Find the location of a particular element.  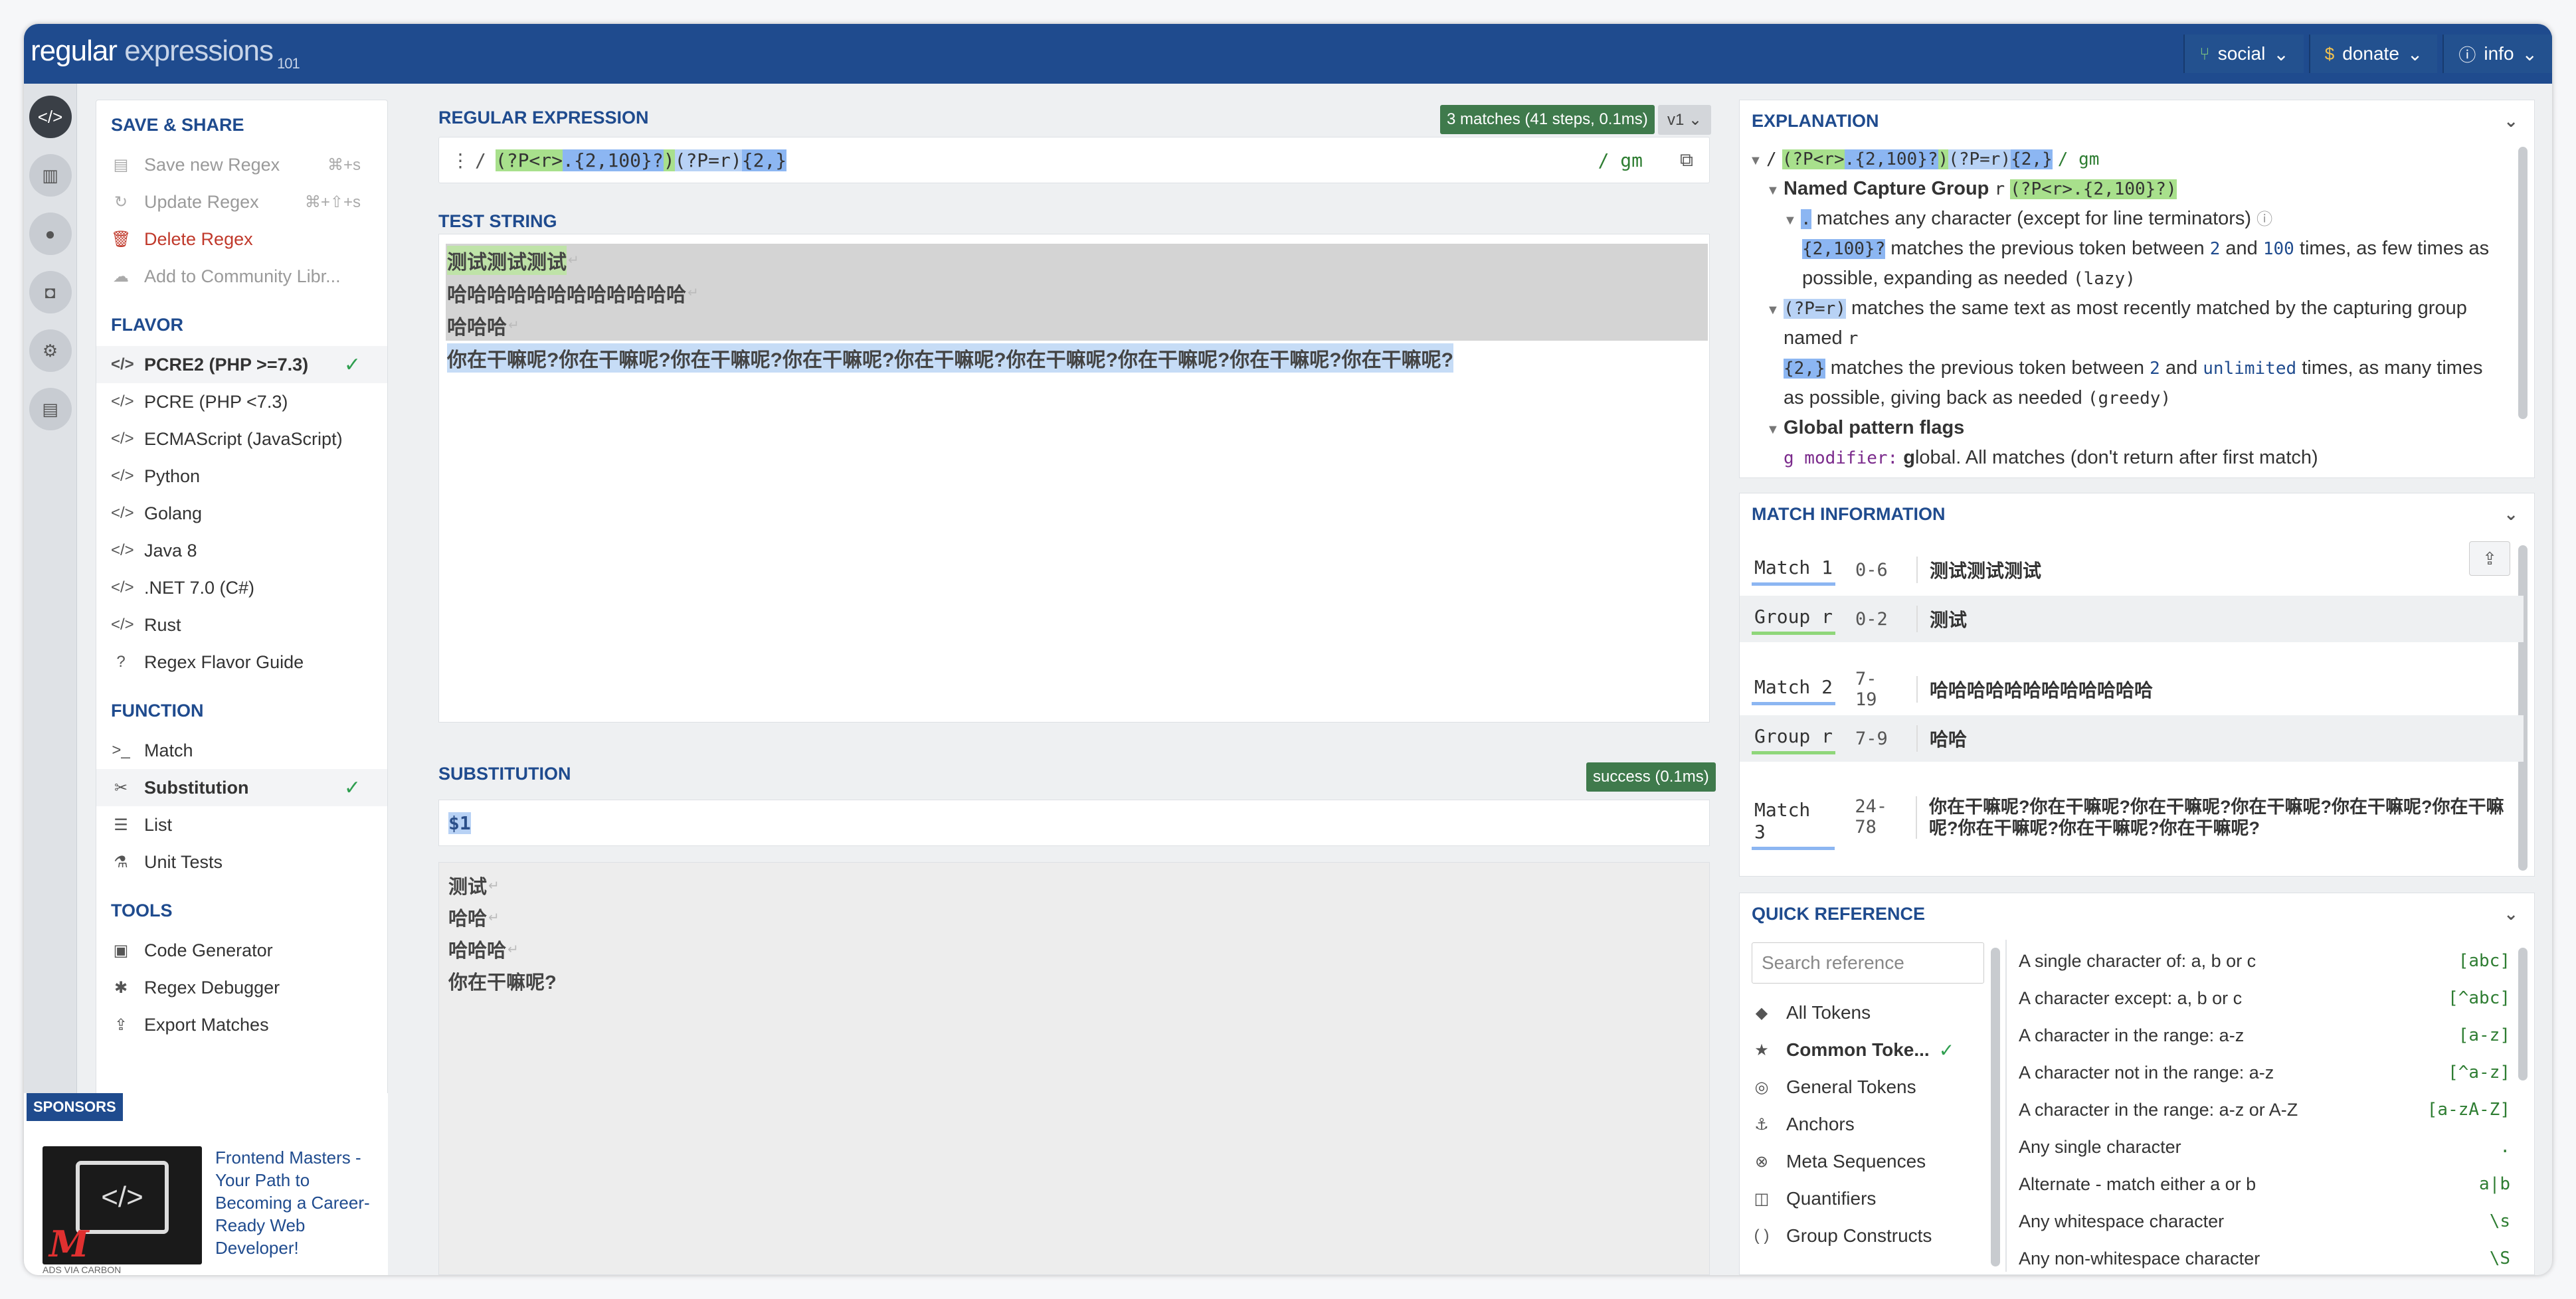

group-row: Group r 7-9 哈哈 is located at coordinates (2132, 738).